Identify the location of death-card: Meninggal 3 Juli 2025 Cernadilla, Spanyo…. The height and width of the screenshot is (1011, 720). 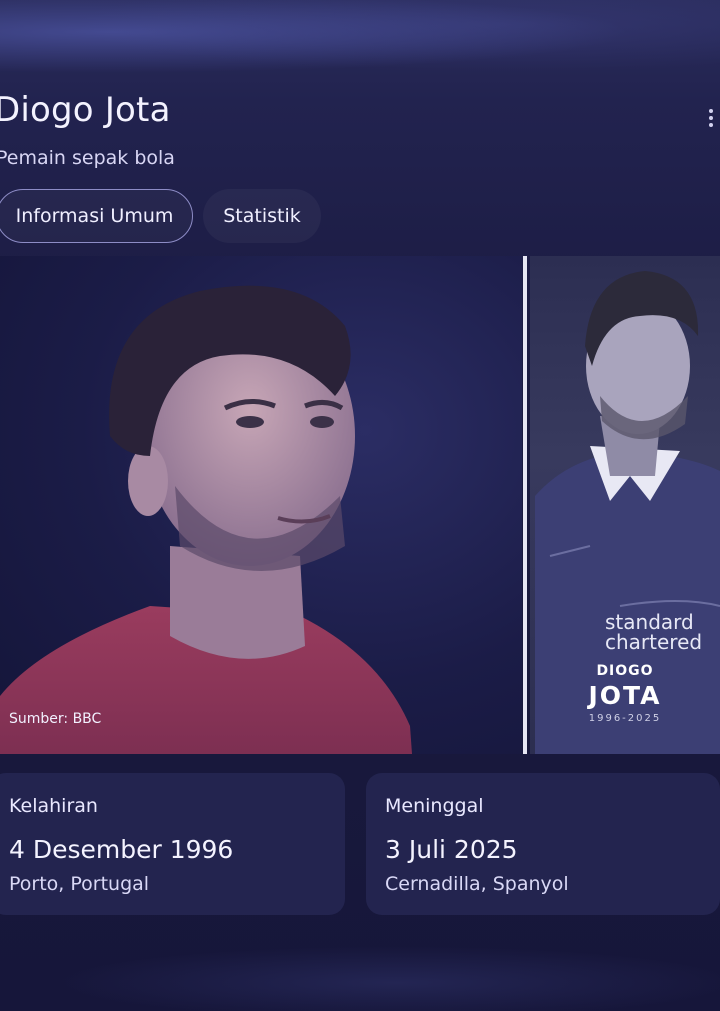
(543, 844).